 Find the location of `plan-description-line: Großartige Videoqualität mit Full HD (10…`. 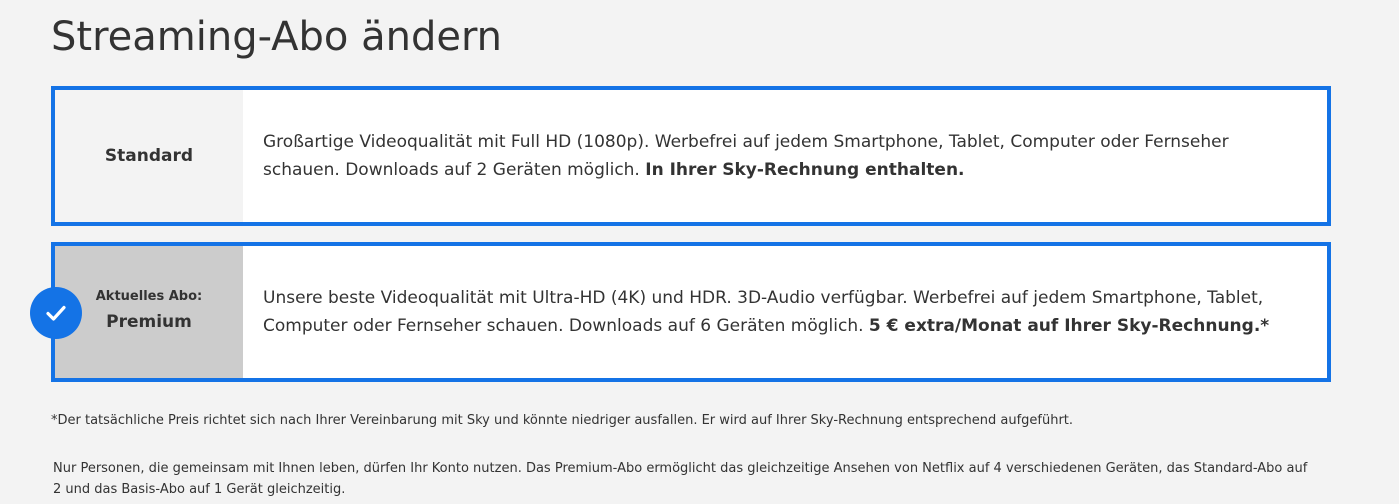

plan-description-line: Großartige Videoqualität mit Full HD (10… is located at coordinates (746, 142).